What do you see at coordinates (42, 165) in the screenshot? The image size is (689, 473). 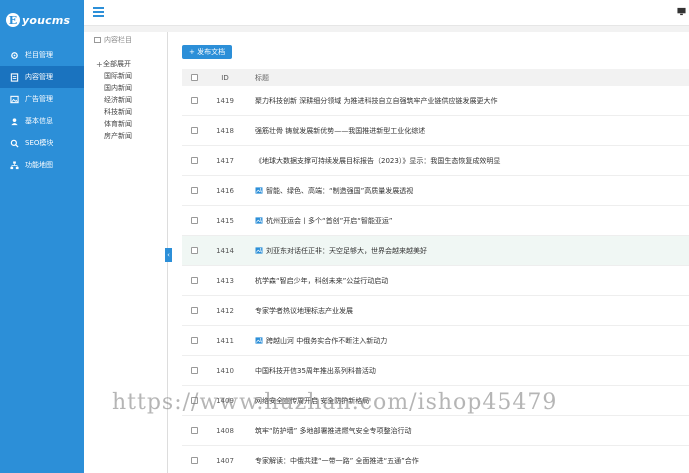 I see `sidebar-item-sitemap: 功能地图` at bounding box center [42, 165].